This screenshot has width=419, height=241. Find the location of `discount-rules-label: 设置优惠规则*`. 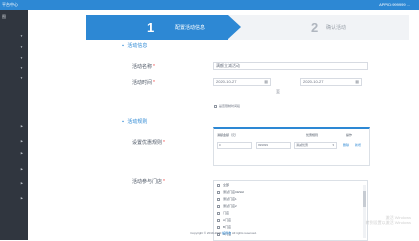

discount-rules-label: 设置优惠规则* is located at coordinates (148, 143).